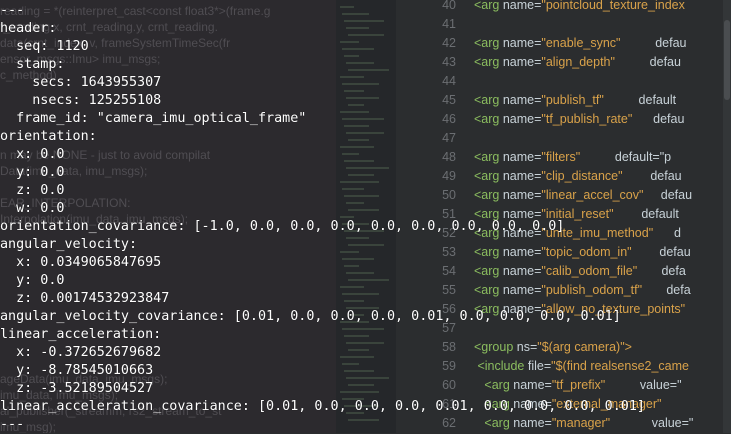 This screenshot has width=731, height=434. I want to click on terminal-line: x: 0.0, so click(32, 154).